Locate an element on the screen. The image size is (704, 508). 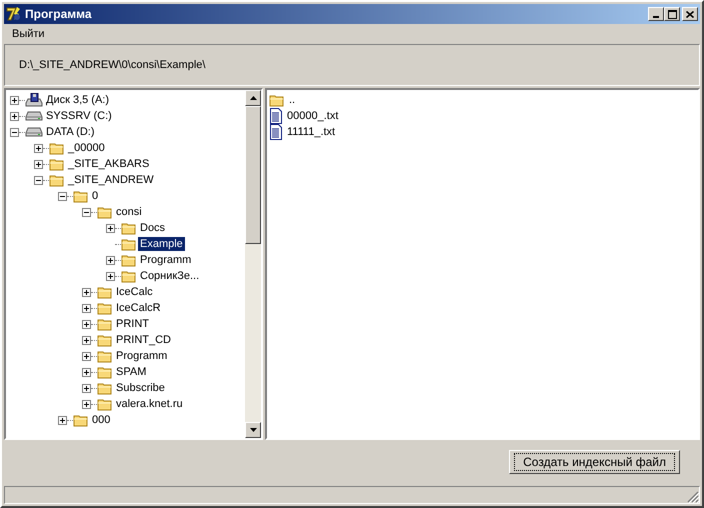
window-title: Программа is located at coordinates (58, 14).